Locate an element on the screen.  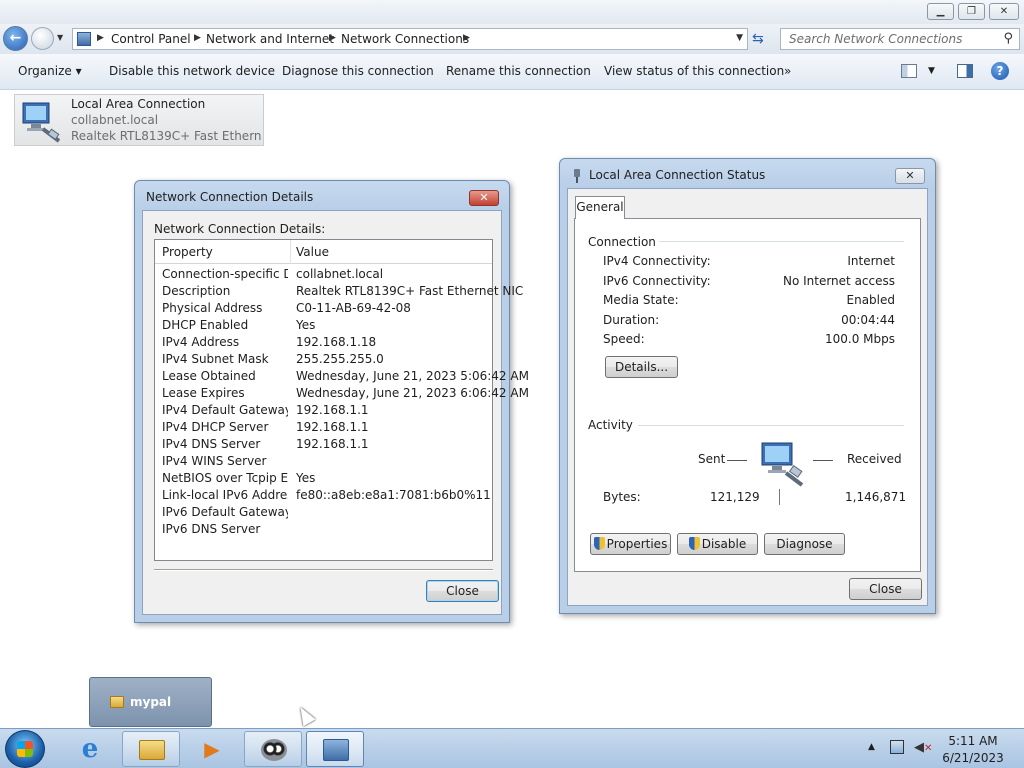
table-row: Physical Address C0-11-AB-69-42-08 is located at coordinates (323, 309).